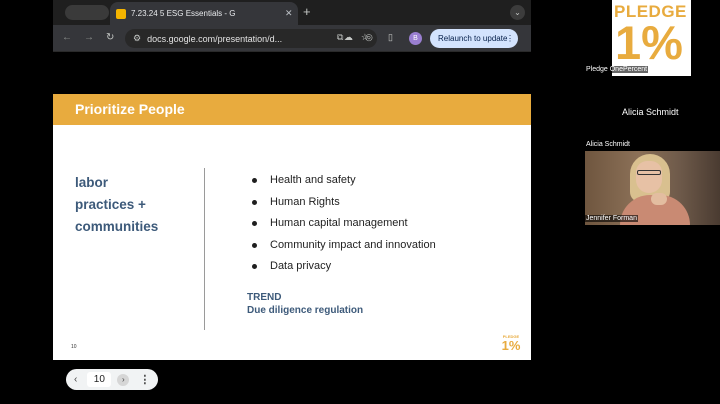 The width and height of the screenshot is (720, 404). Describe the element at coordinates (130, 109) in the screenshot. I see `slide-title: Prioritize People` at that location.